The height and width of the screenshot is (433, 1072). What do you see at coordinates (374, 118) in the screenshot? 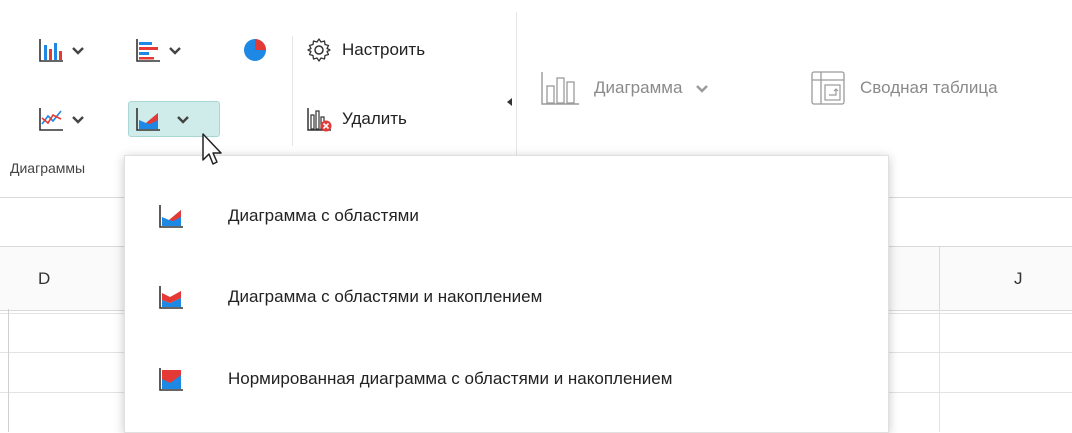
I see `delete-label: Удалить` at bounding box center [374, 118].